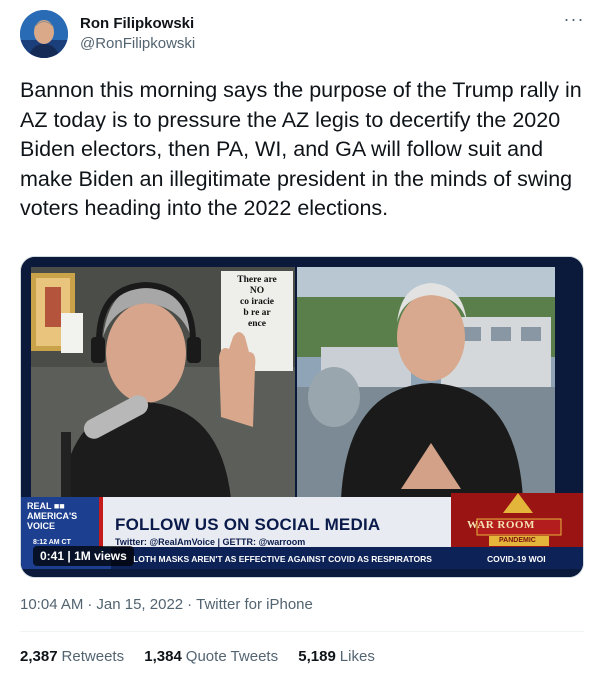  Describe the element at coordinates (517, 540) in the screenshot. I see `show-logo-sub: PANDEMIC` at that location.